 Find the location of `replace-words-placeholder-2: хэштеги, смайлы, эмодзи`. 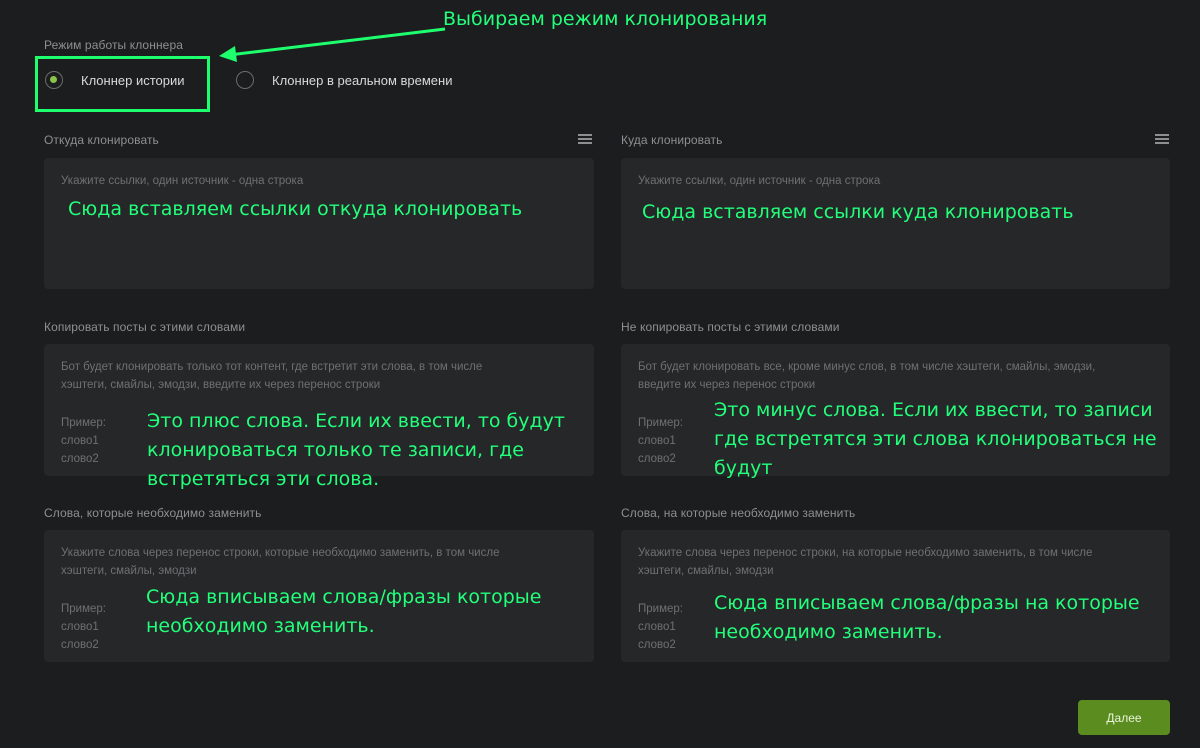

replace-words-placeholder-2: хэштеги, смайлы, эмодзи is located at coordinates (129, 571).